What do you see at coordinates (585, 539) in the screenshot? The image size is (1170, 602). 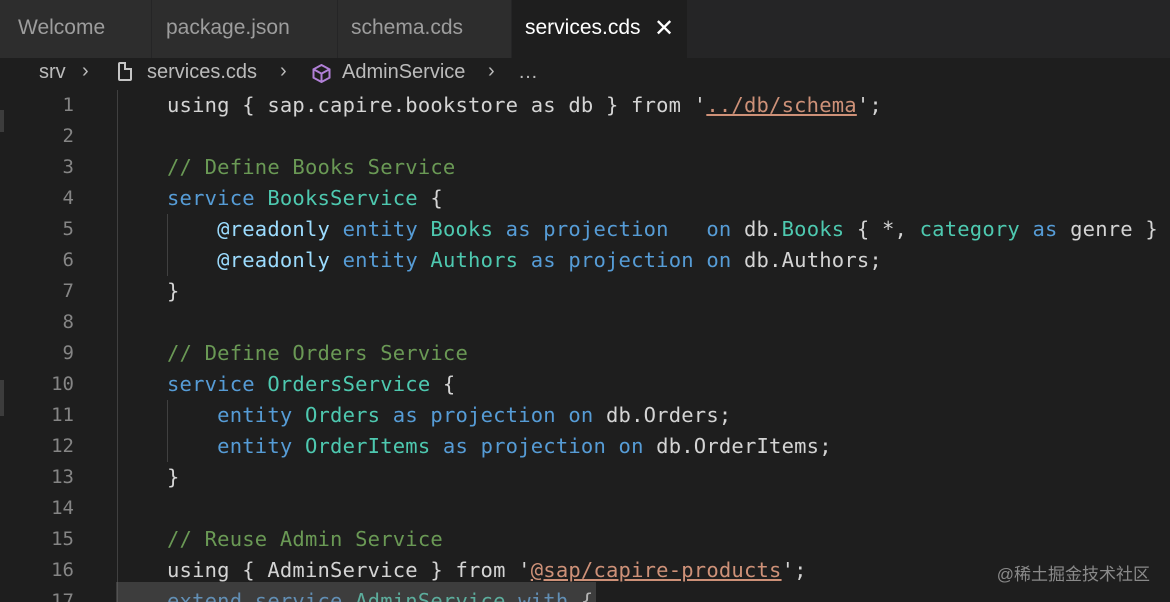 I see `code-line: 15 // Reuse Admin Service` at bounding box center [585, 539].